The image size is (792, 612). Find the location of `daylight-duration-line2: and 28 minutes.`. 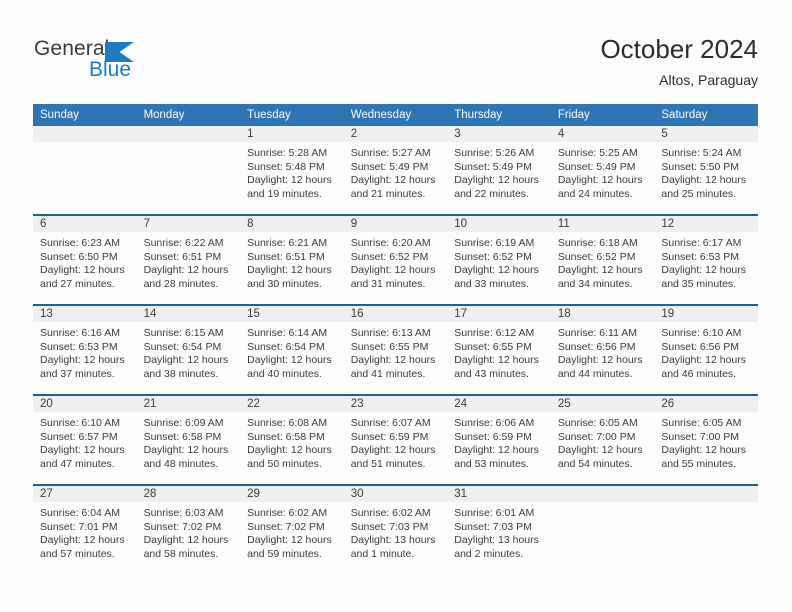

daylight-duration-line2: and 28 minutes. is located at coordinates (181, 283).